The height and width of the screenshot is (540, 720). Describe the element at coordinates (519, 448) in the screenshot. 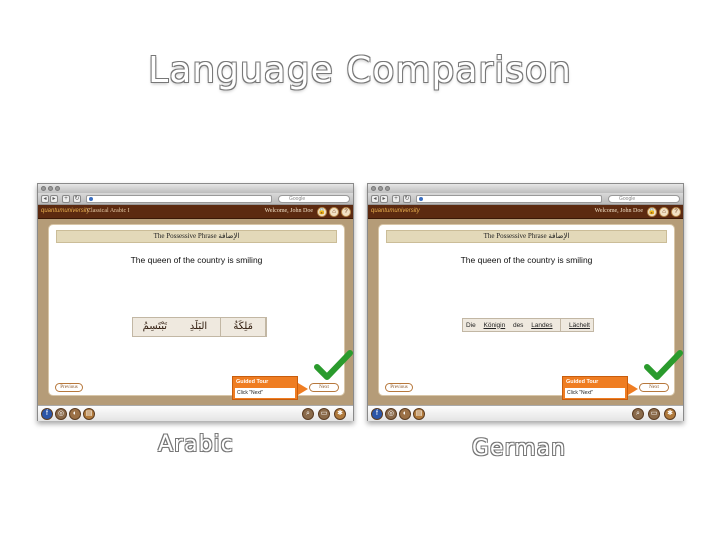

I see `caption-german: German` at that location.